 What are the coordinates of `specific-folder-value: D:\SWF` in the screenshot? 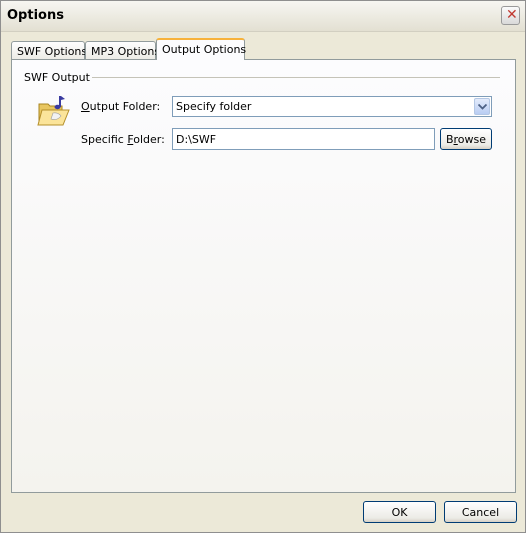 It's located at (196, 139).